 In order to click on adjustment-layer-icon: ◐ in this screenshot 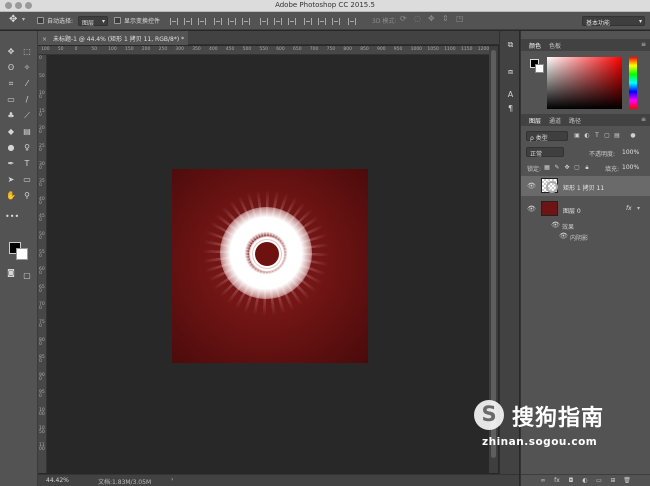, I will do `click(585, 481)`.